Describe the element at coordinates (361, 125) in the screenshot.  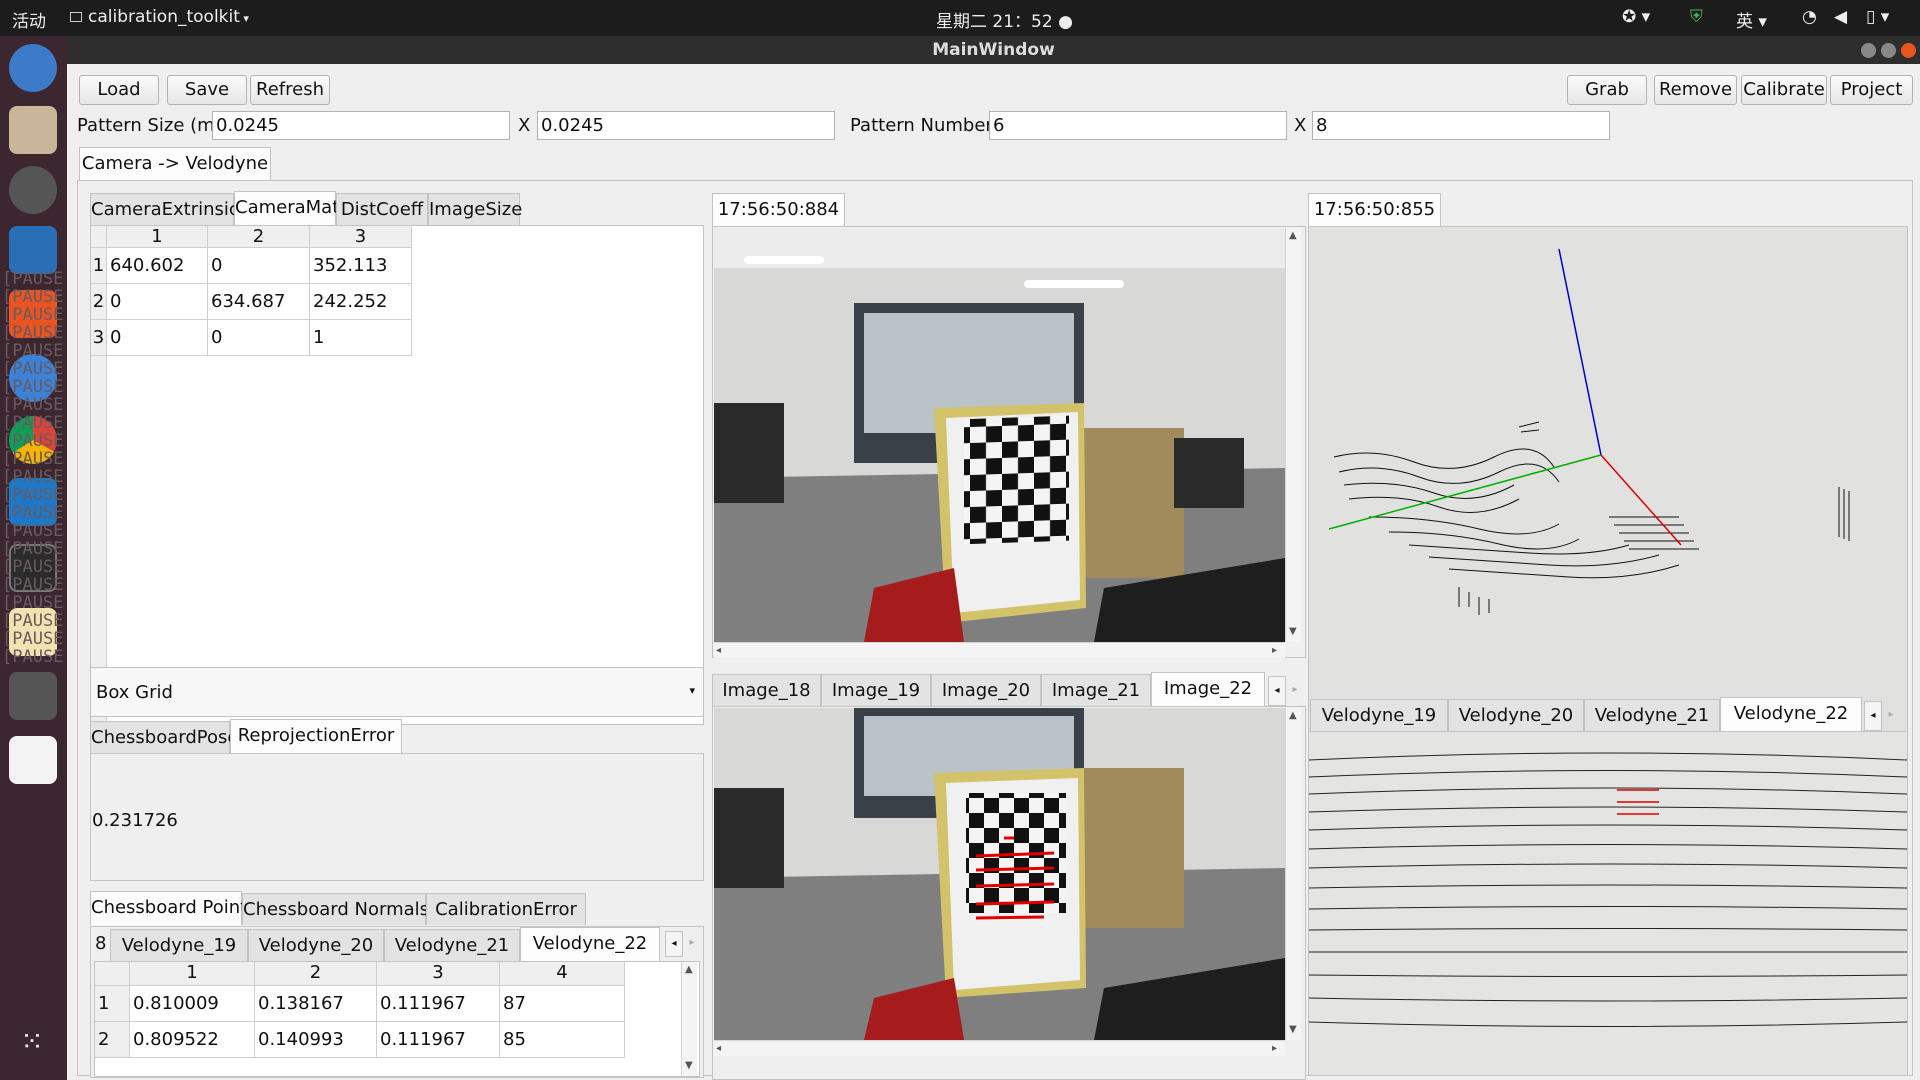
I see `pattern-size-x-input: 0.0245` at that location.